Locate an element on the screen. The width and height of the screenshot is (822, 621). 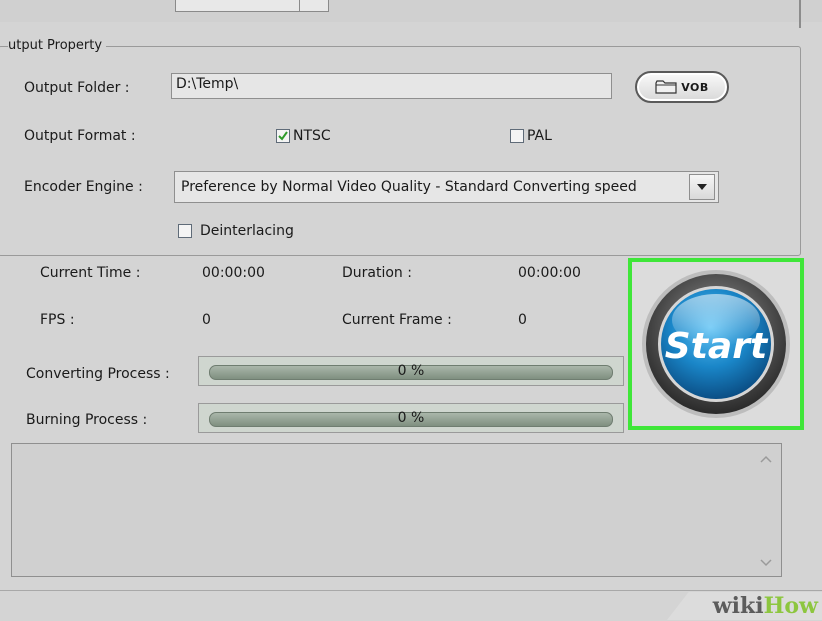
pal-checkbox is located at coordinates (517, 136).